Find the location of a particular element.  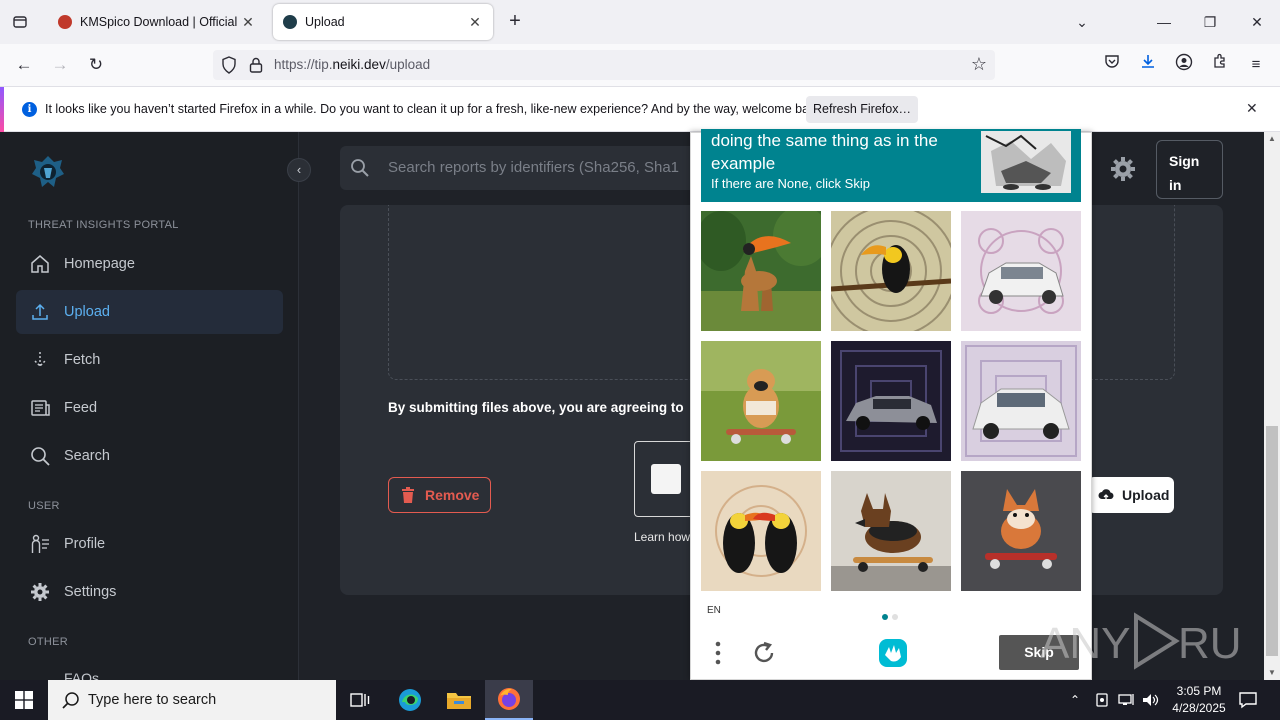

lock-icon is located at coordinates (256, 65).